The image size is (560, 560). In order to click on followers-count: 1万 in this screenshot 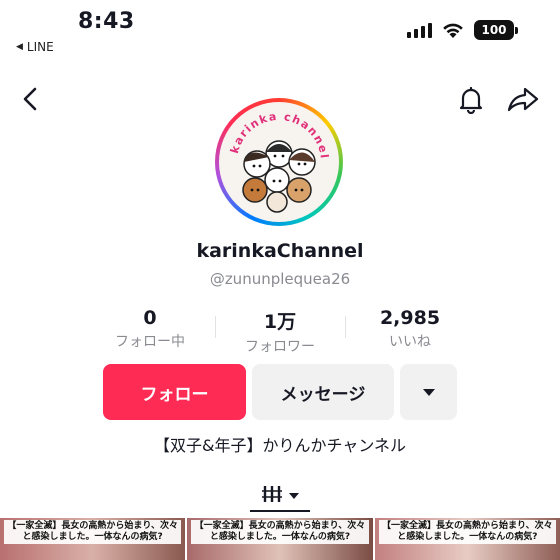, I will do `click(280, 322)`.